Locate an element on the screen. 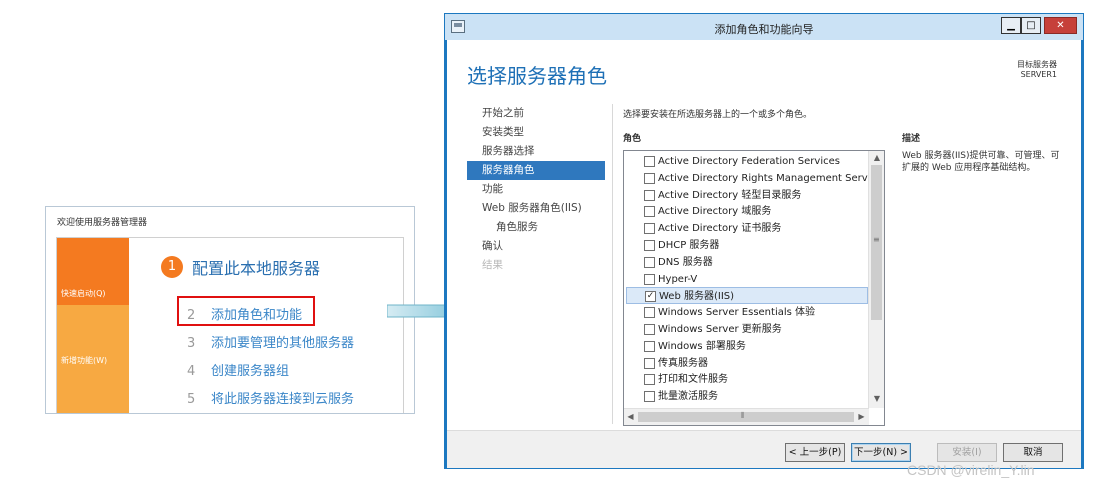  whats-new-tab: 新增功能(W) is located at coordinates (93, 359).